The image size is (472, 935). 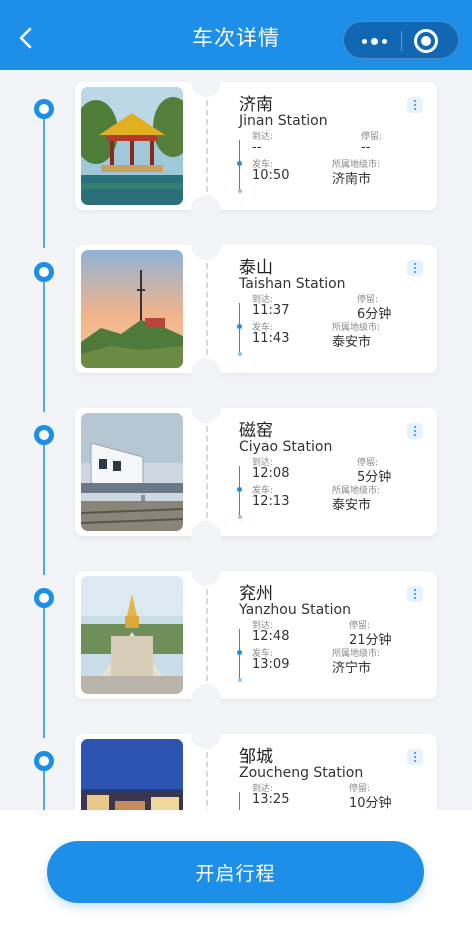 I want to click on station-name: 兖州, so click(x=256, y=594).